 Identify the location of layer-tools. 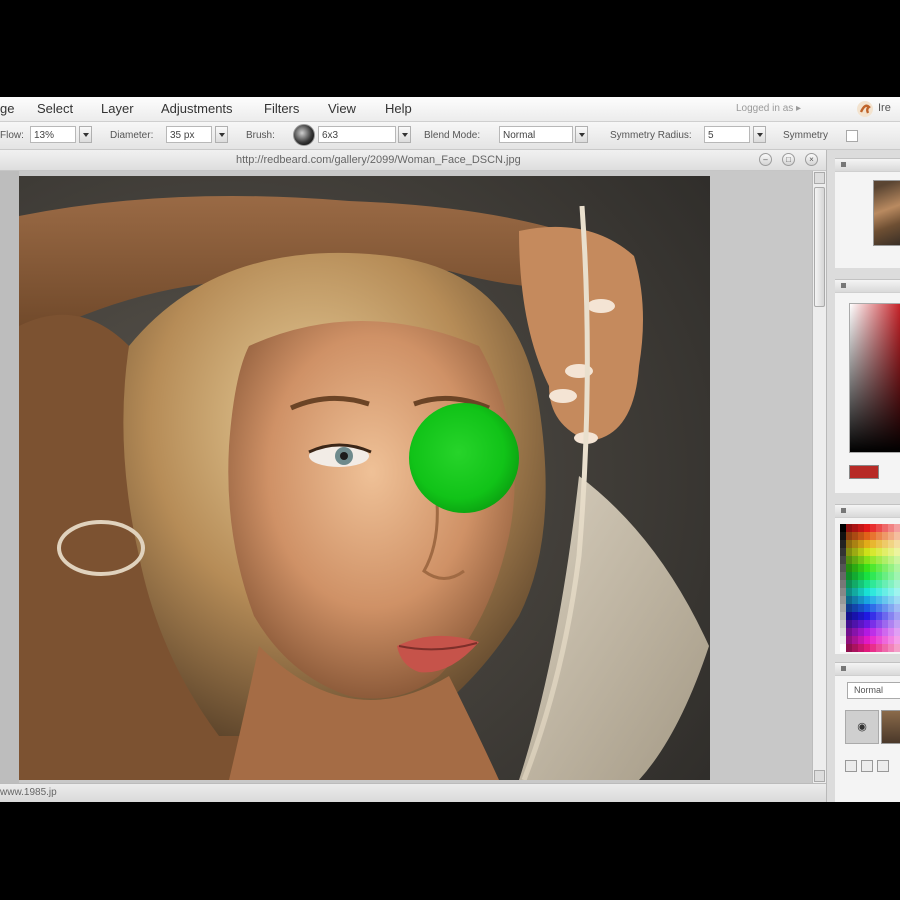
(872, 768).